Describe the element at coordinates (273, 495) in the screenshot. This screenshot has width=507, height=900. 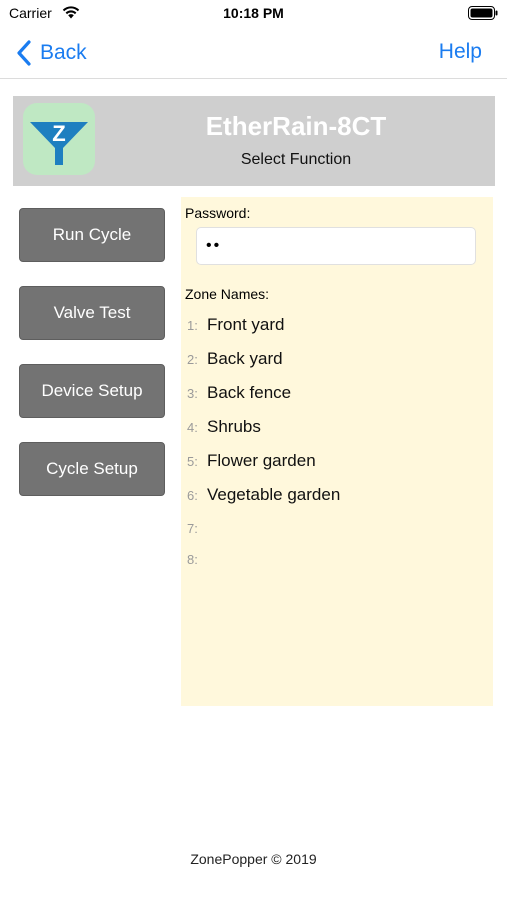
I see `zone-name-field: Vegetable garden` at that location.